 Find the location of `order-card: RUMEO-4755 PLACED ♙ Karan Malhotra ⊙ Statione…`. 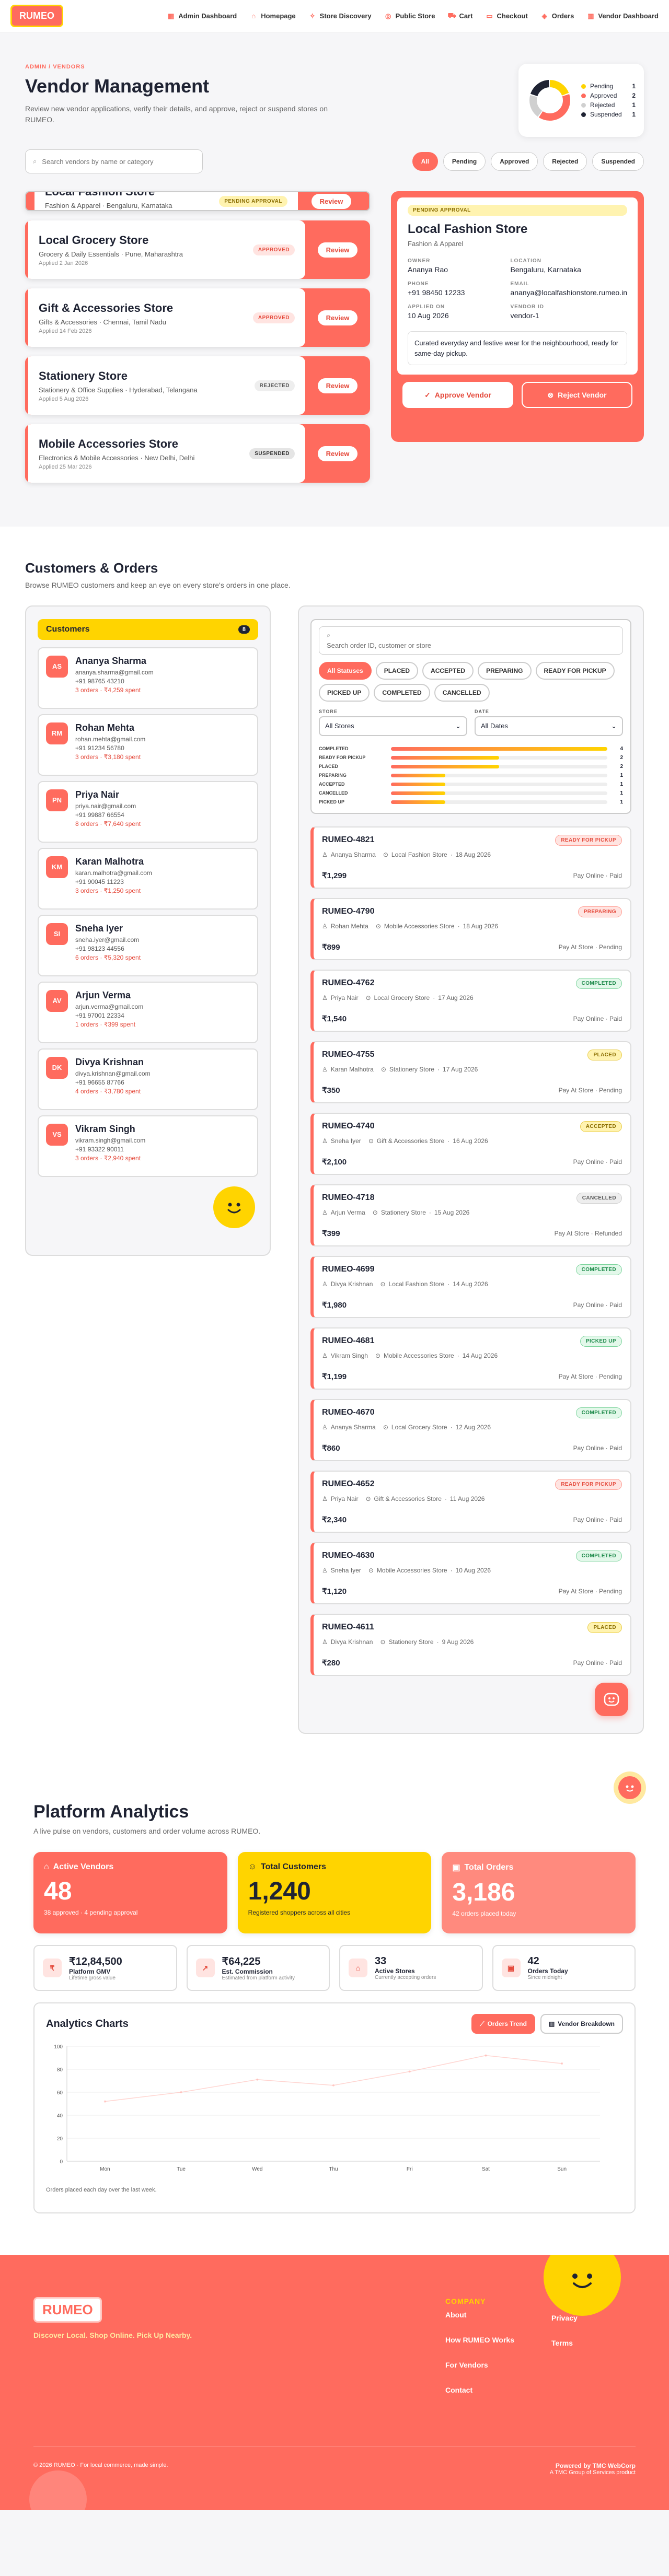

order-card: RUMEO-4755 PLACED ♙ Karan Malhotra ⊙ Statione… is located at coordinates (471, 1072).